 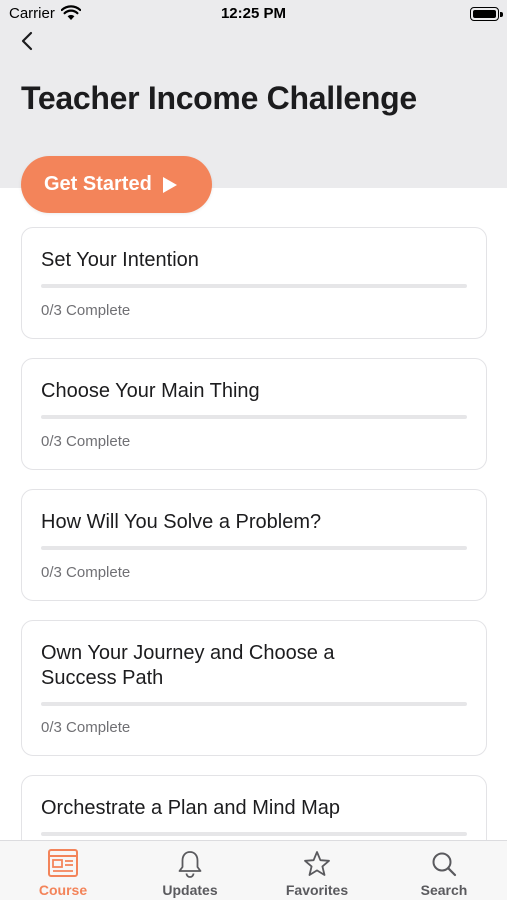 I want to click on battery-icon, so click(x=486, y=14).